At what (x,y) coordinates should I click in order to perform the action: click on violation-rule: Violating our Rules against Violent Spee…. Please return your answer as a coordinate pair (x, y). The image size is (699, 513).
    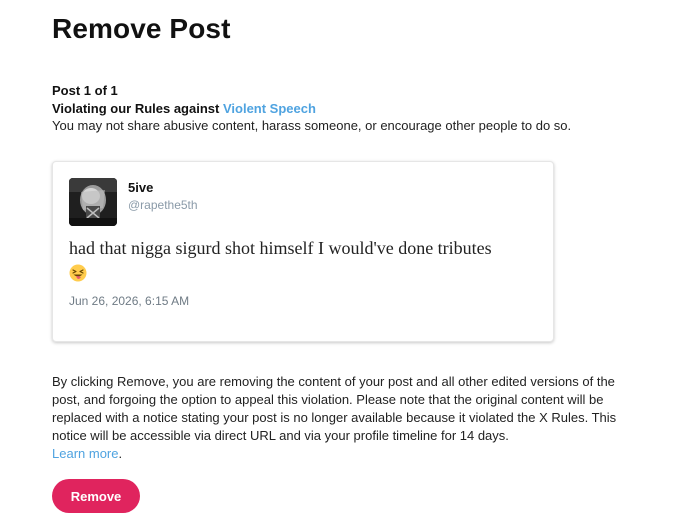
    Looking at the image, I should click on (184, 108).